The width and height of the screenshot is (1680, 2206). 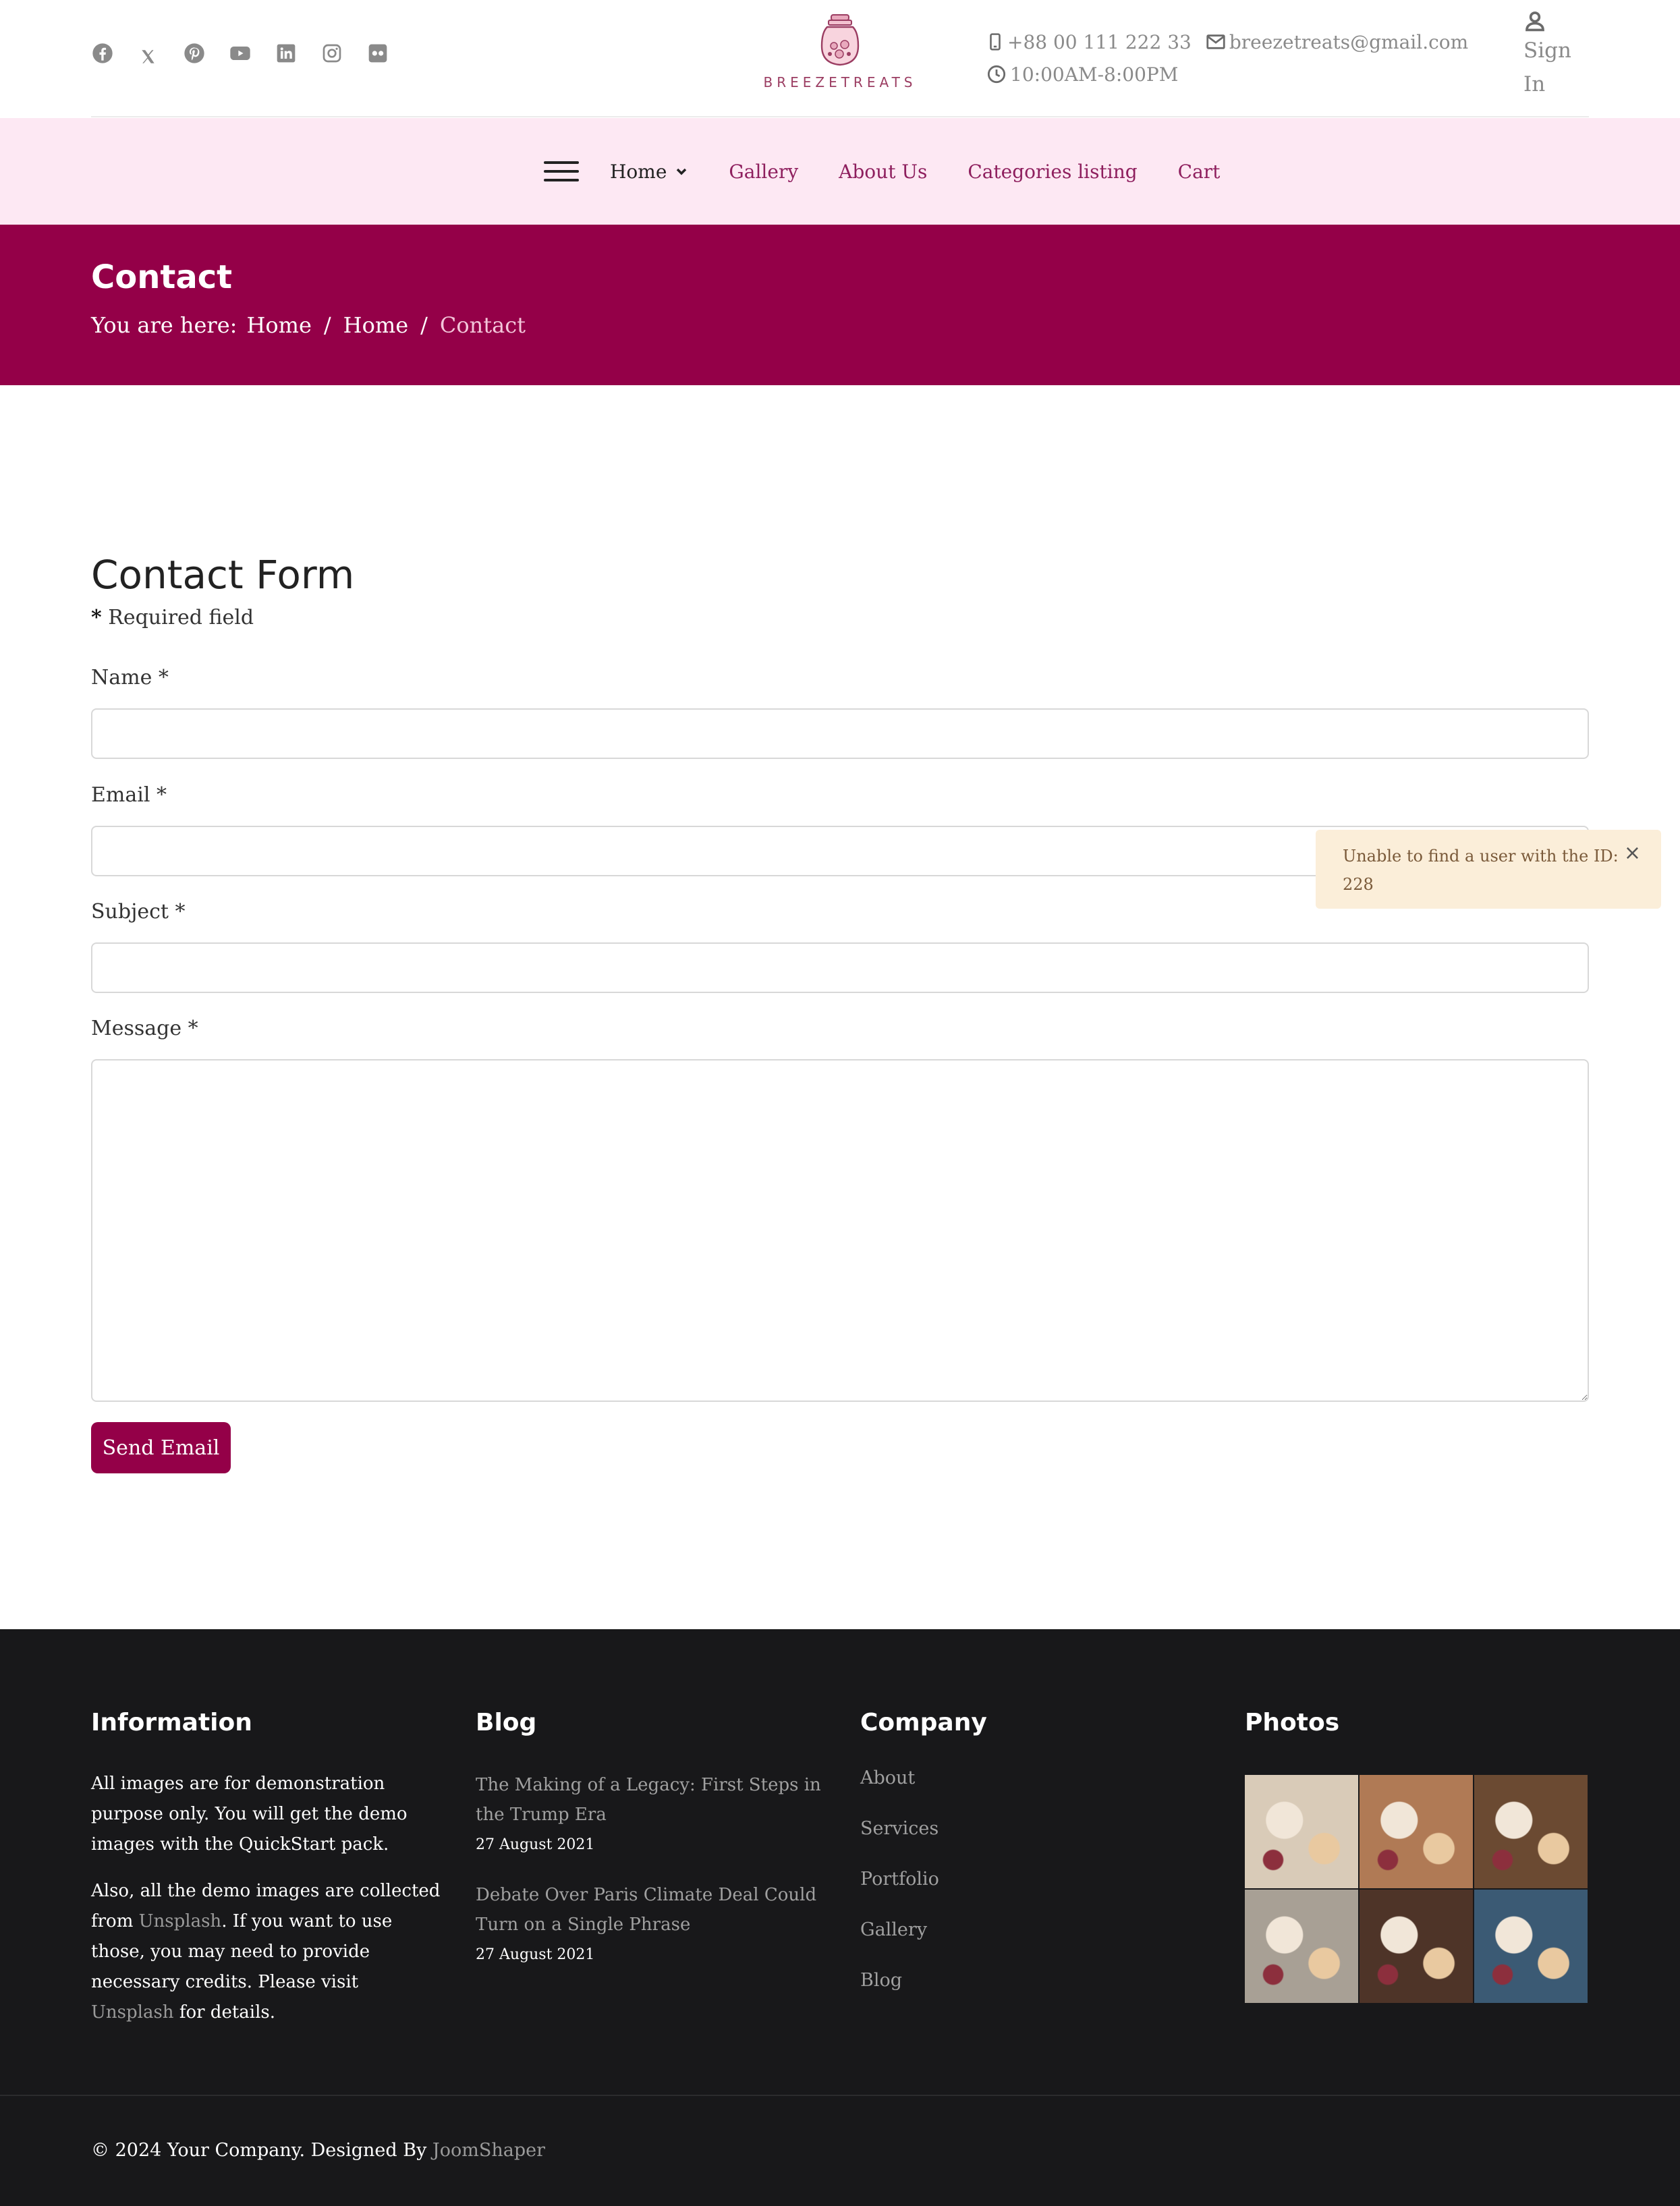 What do you see at coordinates (278, 325) in the screenshot?
I see `breadcrumb-home-link: Home` at bounding box center [278, 325].